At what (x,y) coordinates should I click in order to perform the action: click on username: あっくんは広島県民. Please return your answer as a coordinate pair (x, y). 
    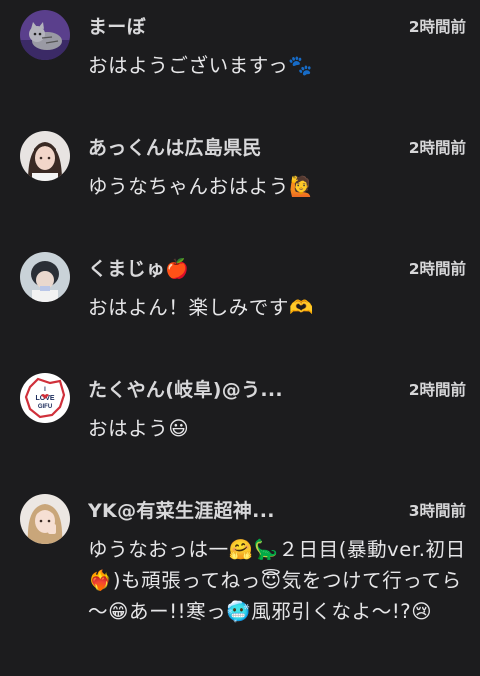
    Looking at the image, I should click on (238, 146).